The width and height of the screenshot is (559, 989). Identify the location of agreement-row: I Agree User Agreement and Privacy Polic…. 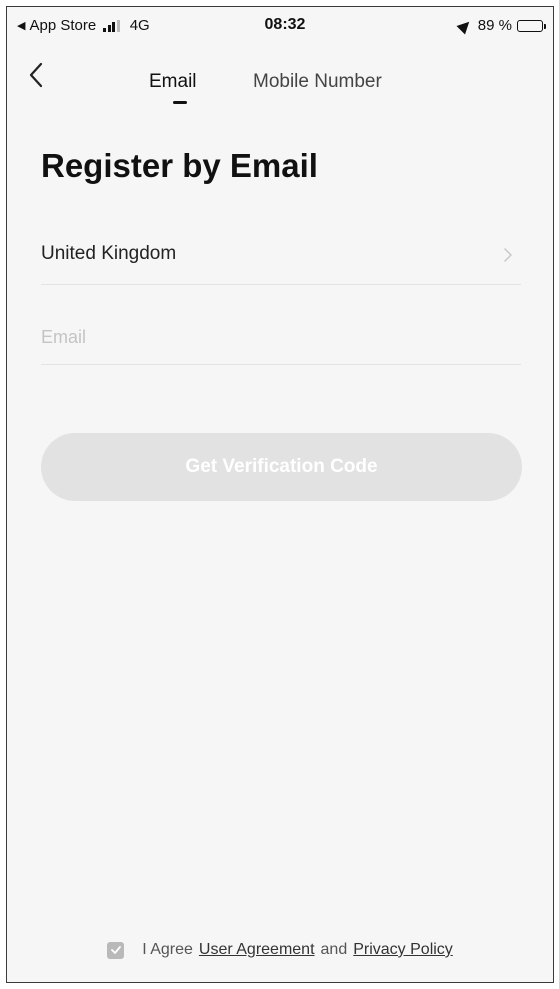
(280, 950).